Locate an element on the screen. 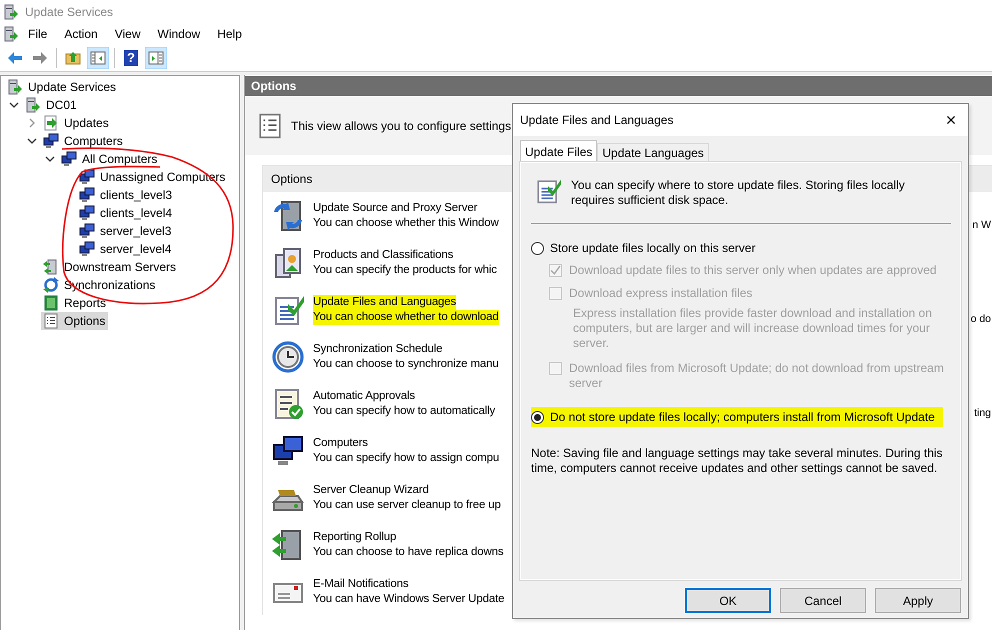 The height and width of the screenshot is (630, 992). note-text: Note: Saving file and language settings may take several minutes. During this time, computers cannot receive updates and other settings cannot be saved. is located at coordinates (737, 461).